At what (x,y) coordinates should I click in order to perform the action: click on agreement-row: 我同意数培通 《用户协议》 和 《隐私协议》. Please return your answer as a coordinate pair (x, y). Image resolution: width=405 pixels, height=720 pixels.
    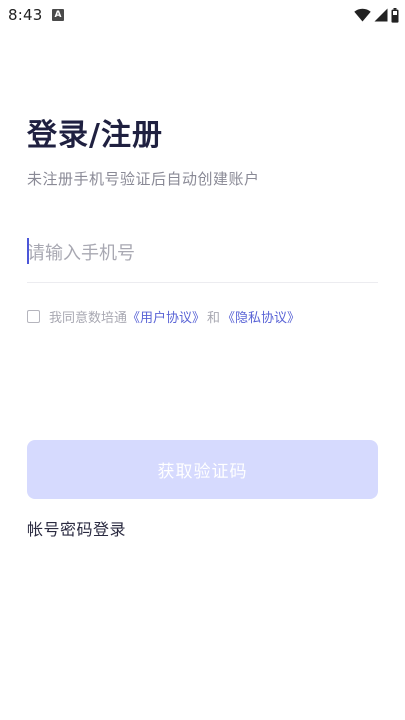
    Looking at the image, I should click on (163, 316).